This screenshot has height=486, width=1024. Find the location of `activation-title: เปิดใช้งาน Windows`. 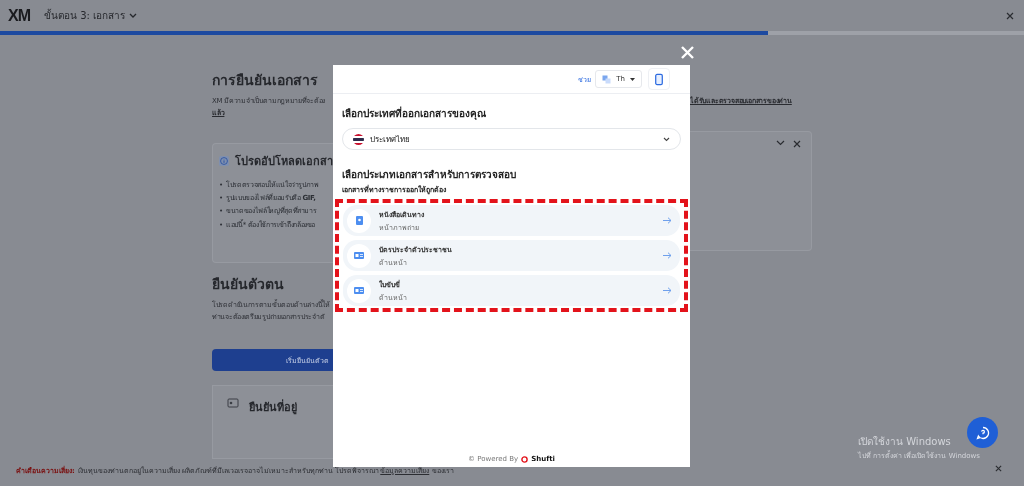

activation-title: เปิดใช้งาน Windows is located at coordinates (904, 442).